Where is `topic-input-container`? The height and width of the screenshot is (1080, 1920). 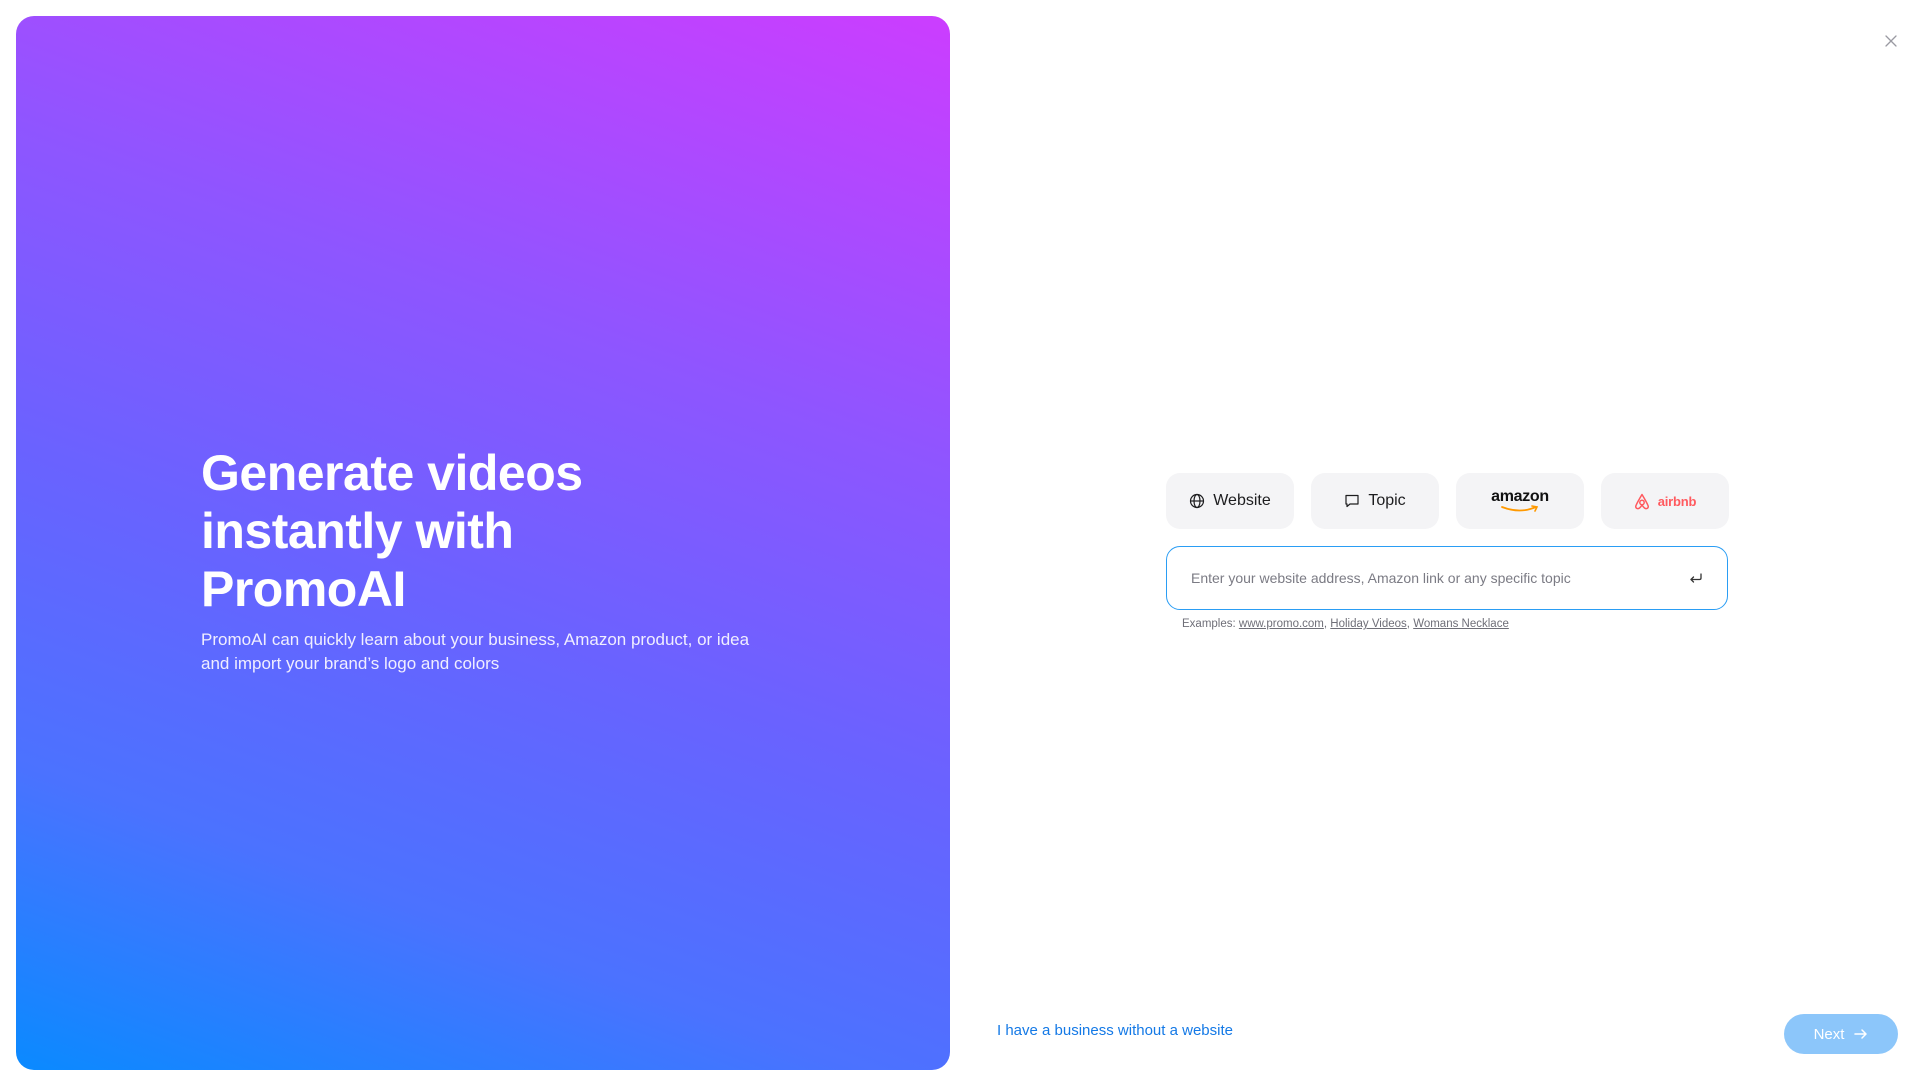
topic-input-container is located at coordinates (1447, 578).